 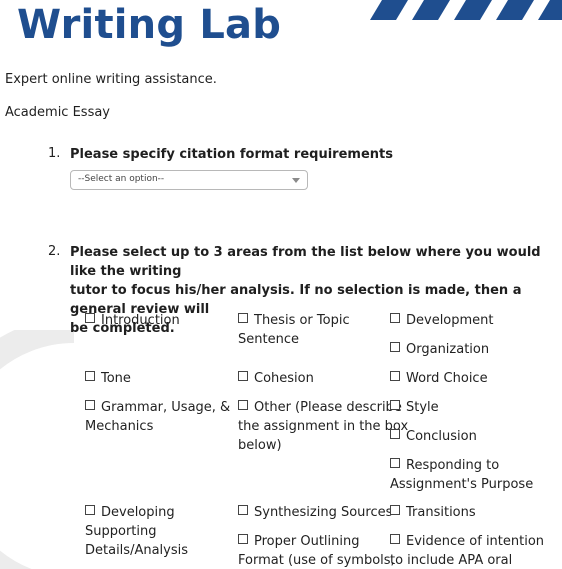 What do you see at coordinates (121, 531) in the screenshot?
I see `option-label: Supporting` at bounding box center [121, 531].